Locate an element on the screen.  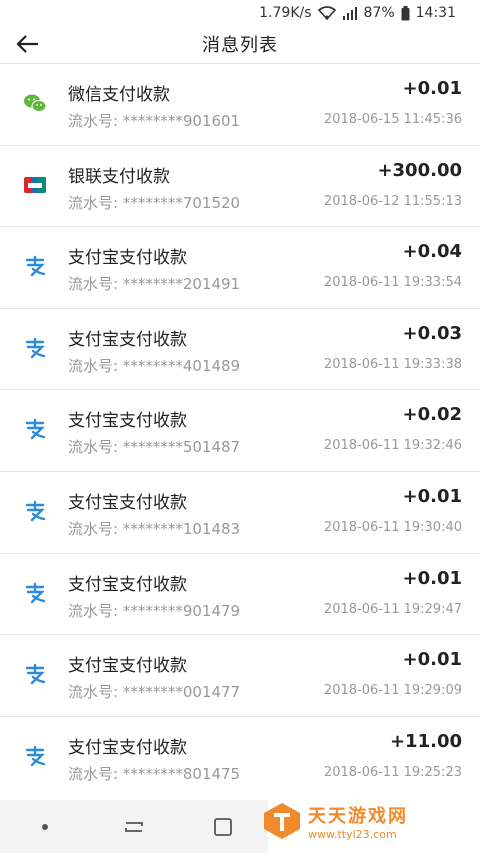
watermark-url: www.ttyl23.com is located at coordinates (352, 834).